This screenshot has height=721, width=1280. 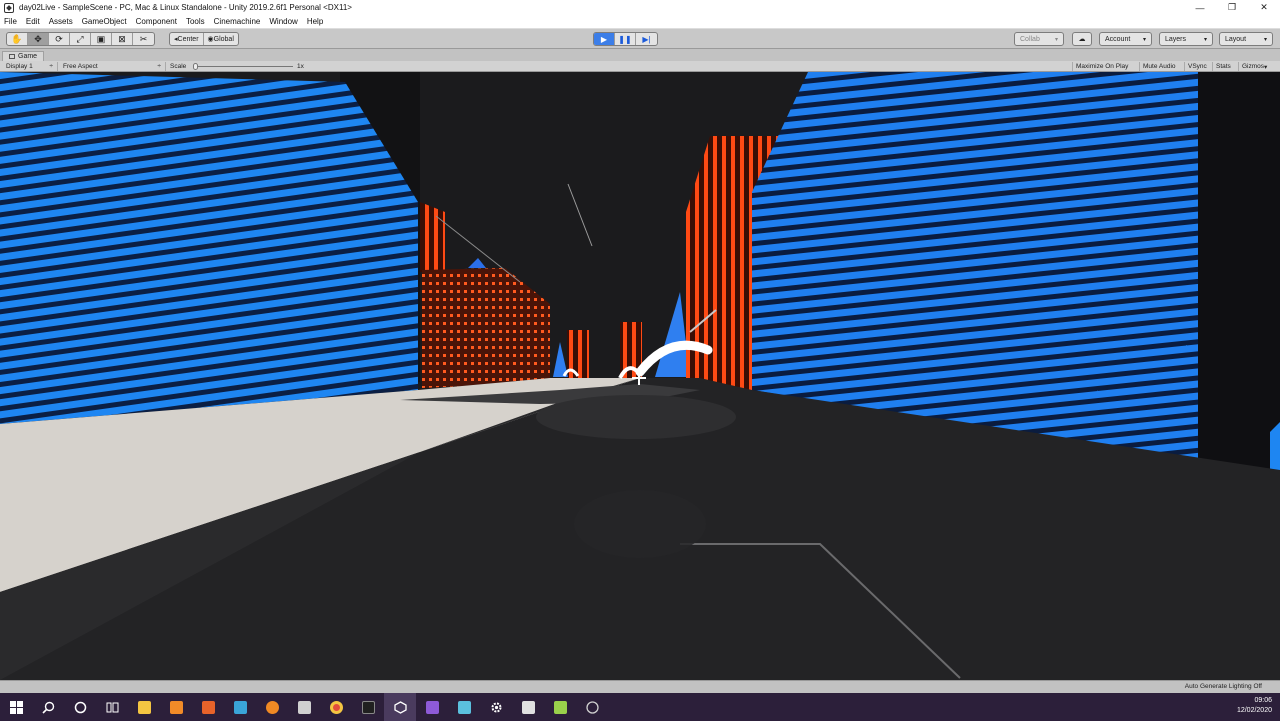 I want to click on clock-time: 09:06, so click(x=1263, y=700).